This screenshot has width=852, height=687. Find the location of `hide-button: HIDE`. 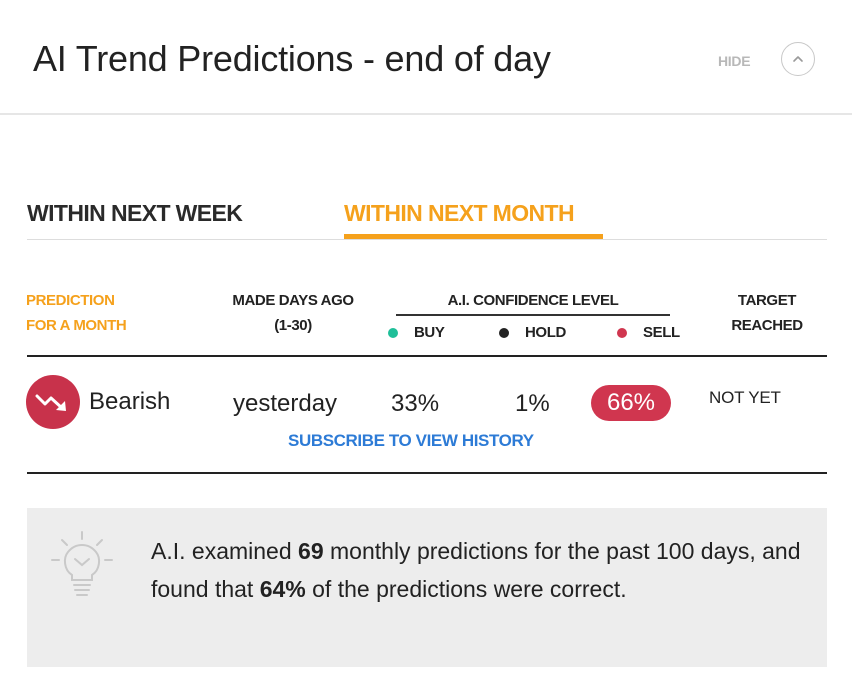

hide-button: HIDE is located at coordinates (734, 61).